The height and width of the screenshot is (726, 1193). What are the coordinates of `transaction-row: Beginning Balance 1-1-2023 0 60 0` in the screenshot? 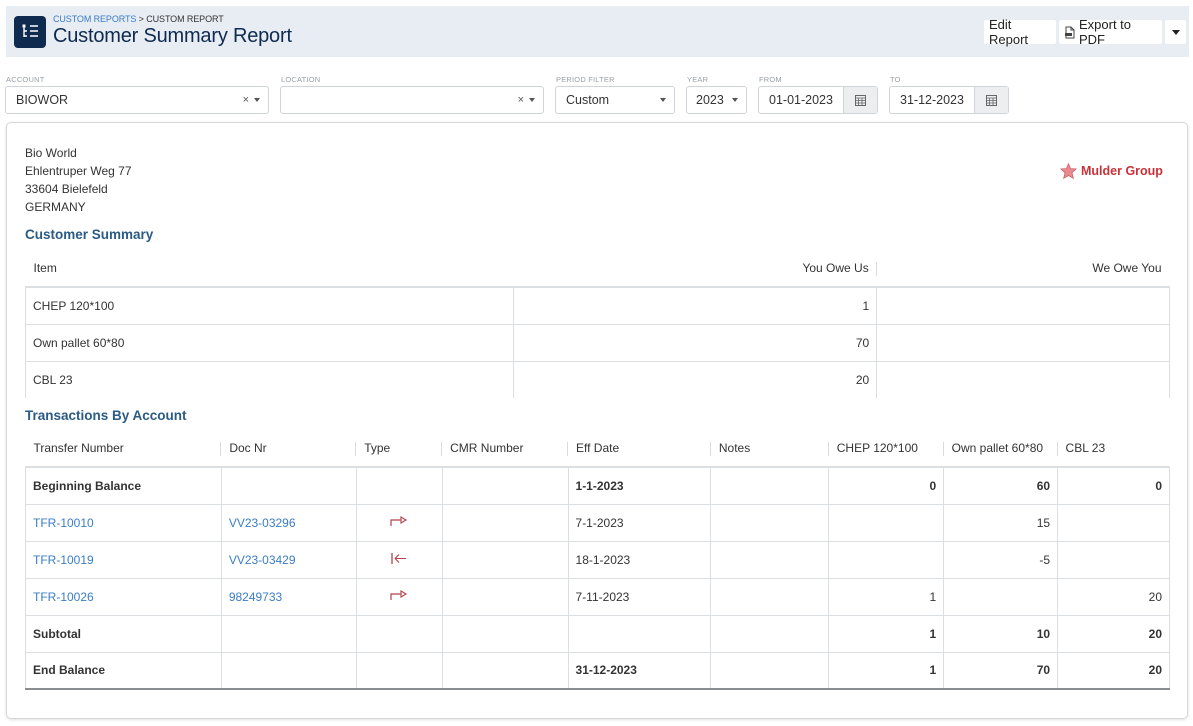 It's located at (597, 485).